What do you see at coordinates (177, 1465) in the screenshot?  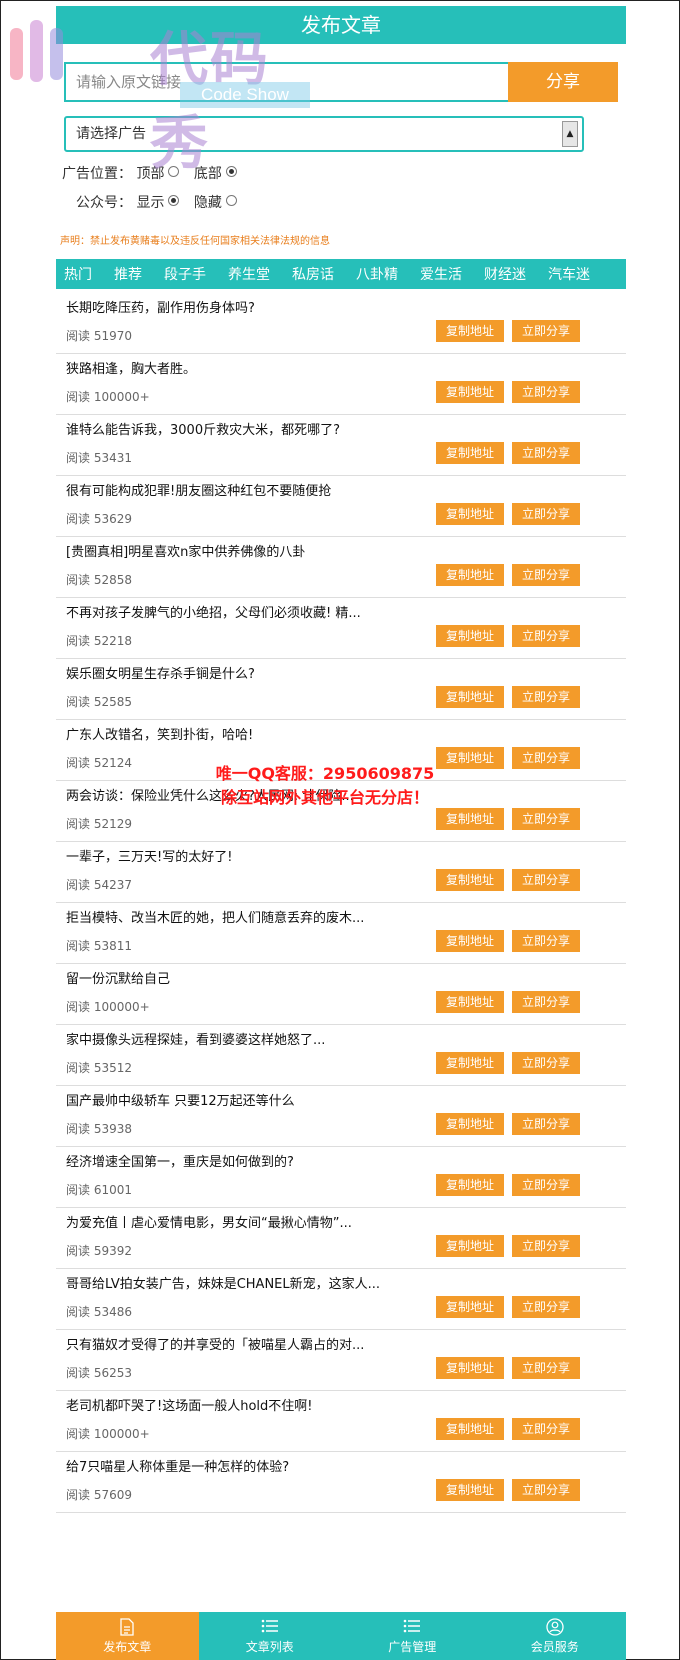 I see `article-title: 给7只喵星人称体重是一种怎样的体验?` at bounding box center [177, 1465].